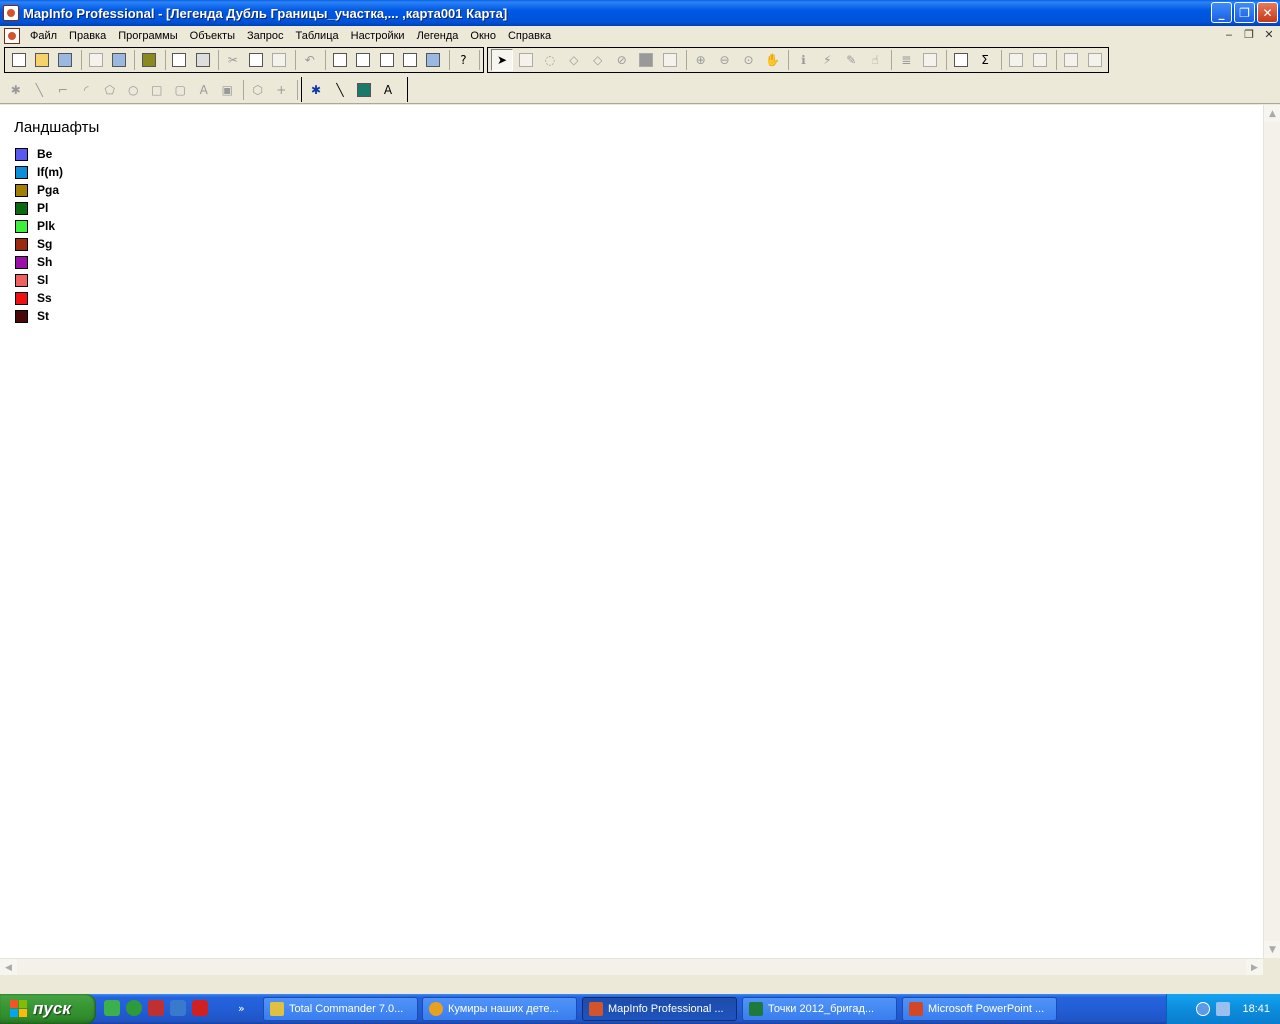 The height and width of the screenshot is (1024, 1280). Describe the element at coordinates (875, 60) in the screenshot. I see `drag-map-icon: ☝` at that location.